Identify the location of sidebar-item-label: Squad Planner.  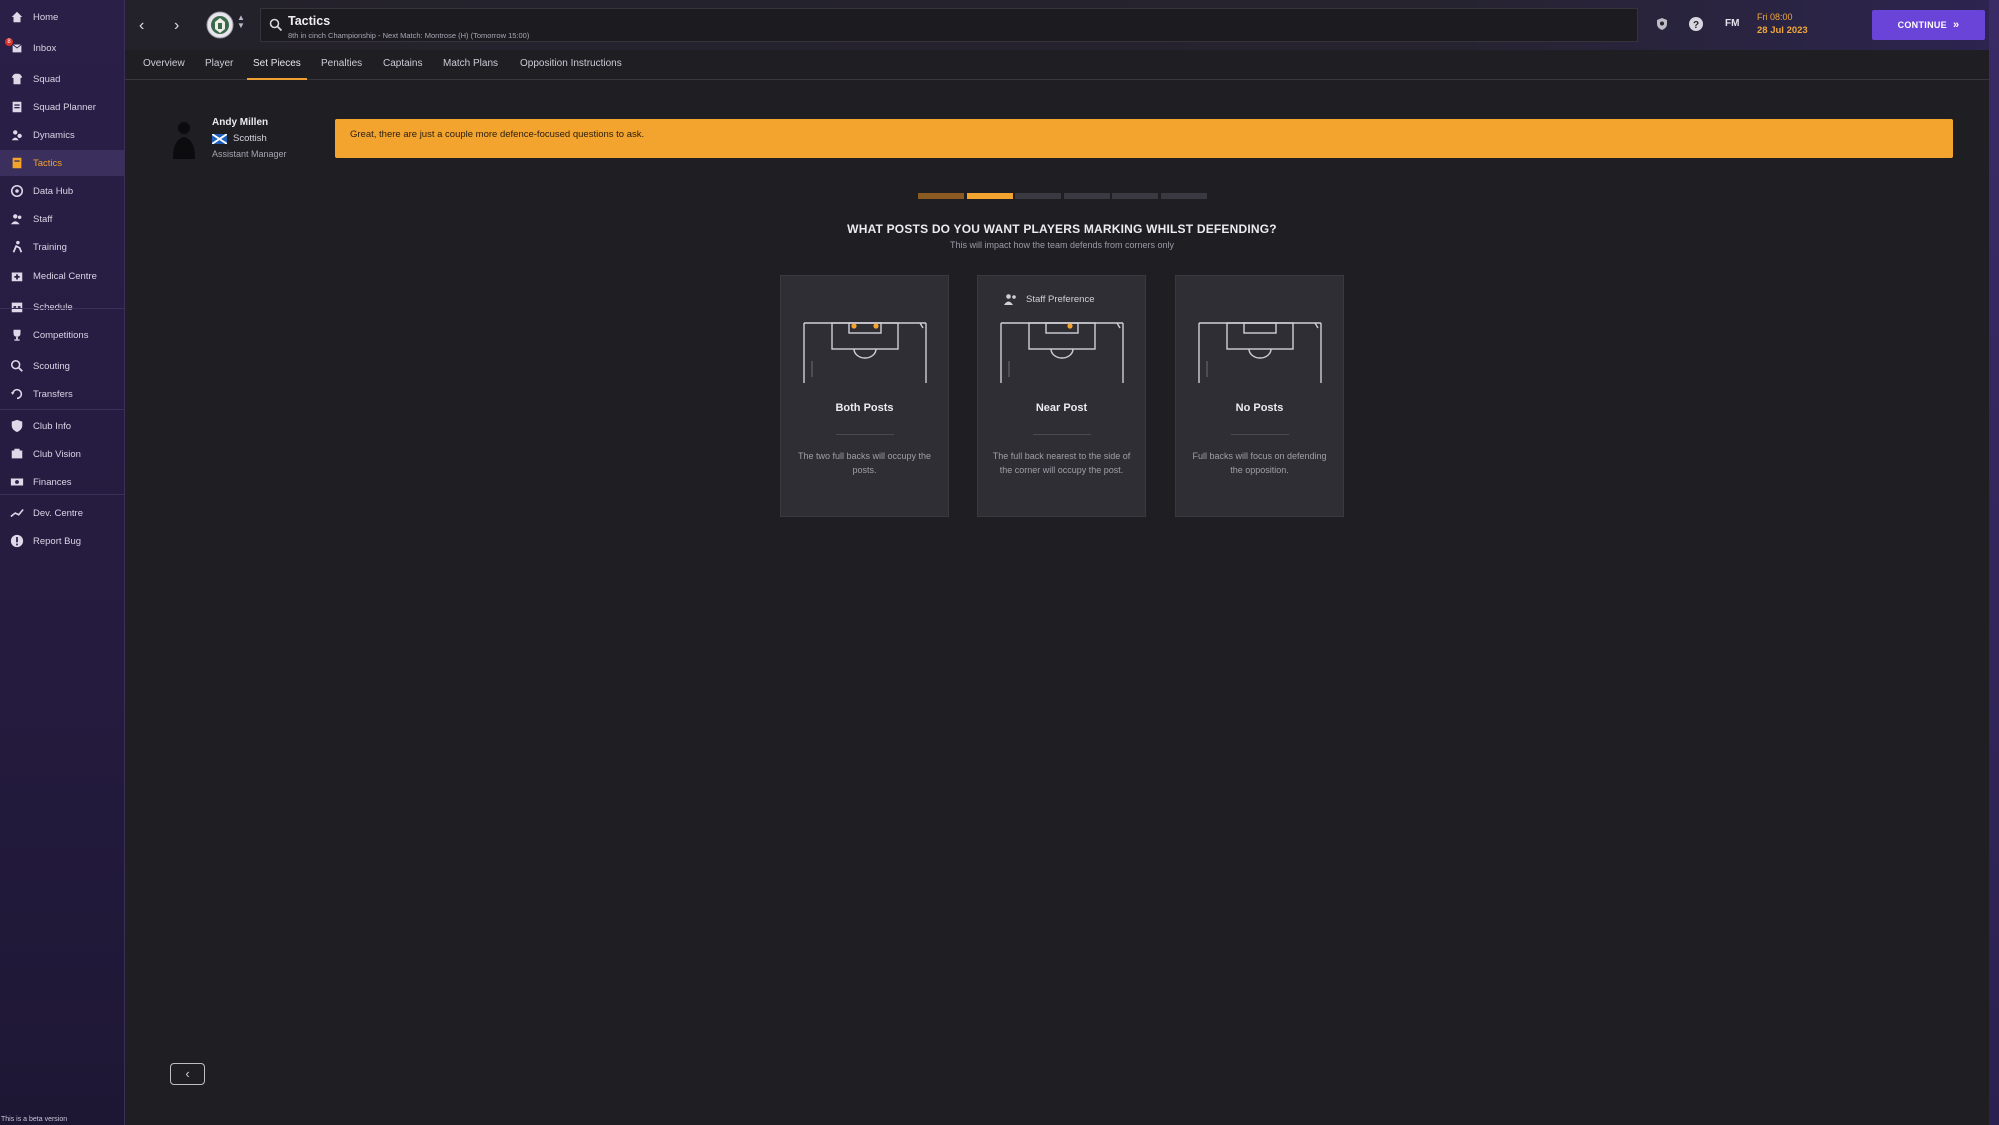
(64, 107).